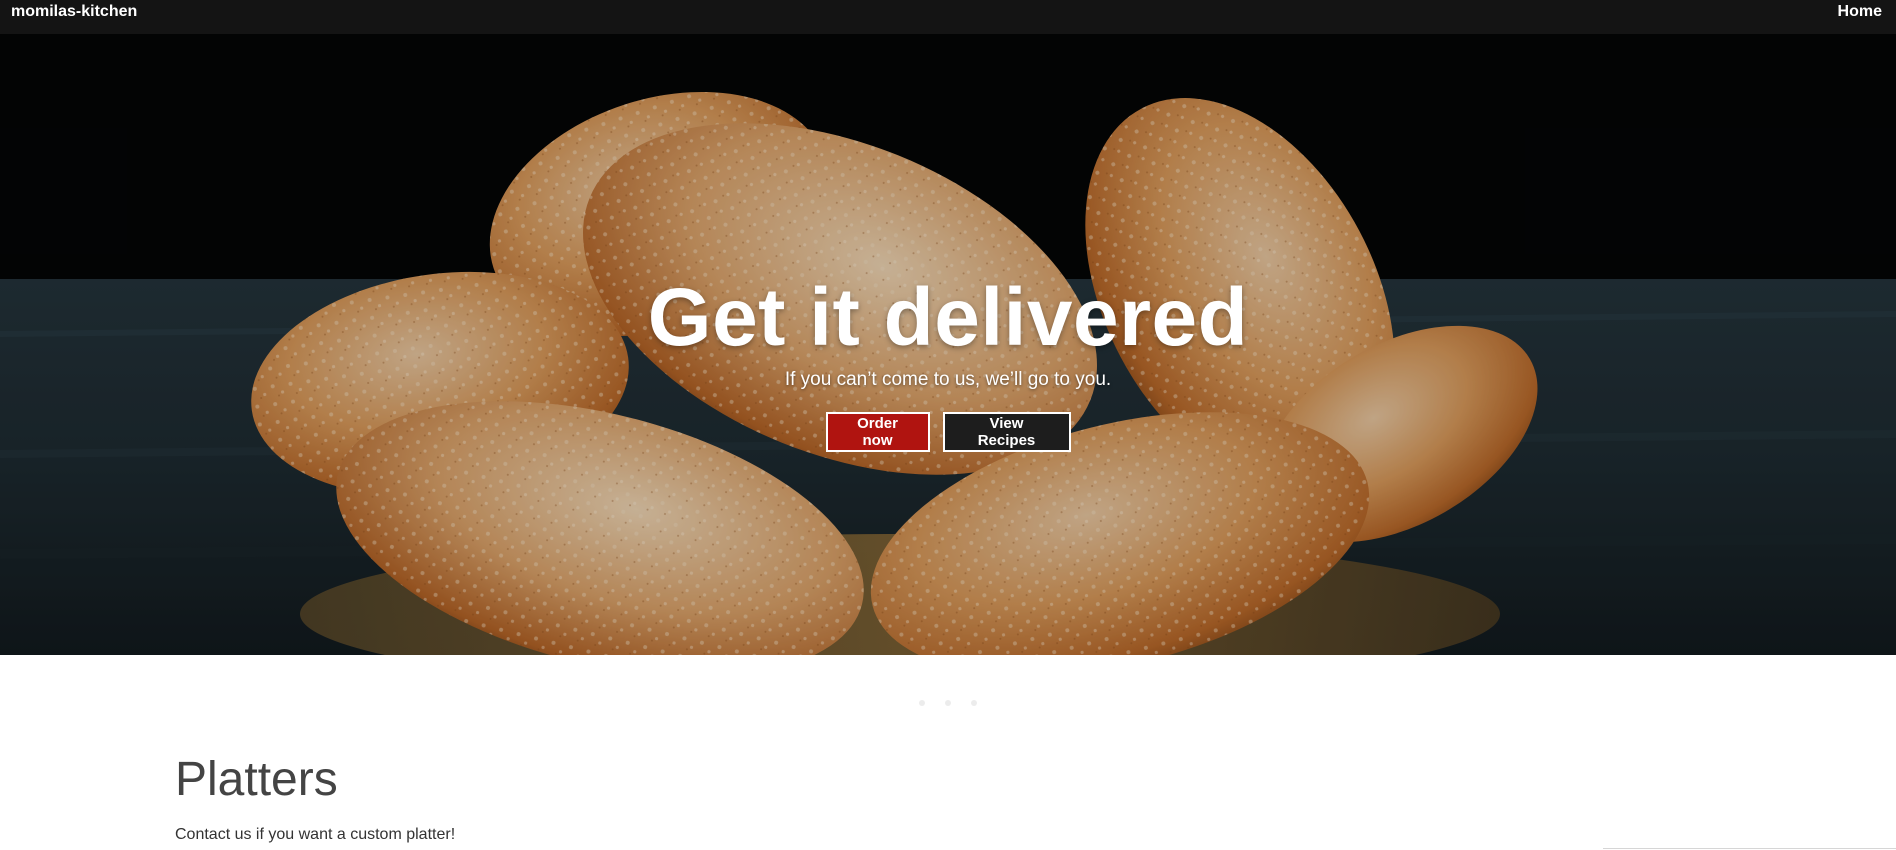 Image resolution: width=1896 pixels, height=850 pixels. Describe the element at coordinates (256, 779) in the screenshot. I see `platters-heading: Platters` at that location.